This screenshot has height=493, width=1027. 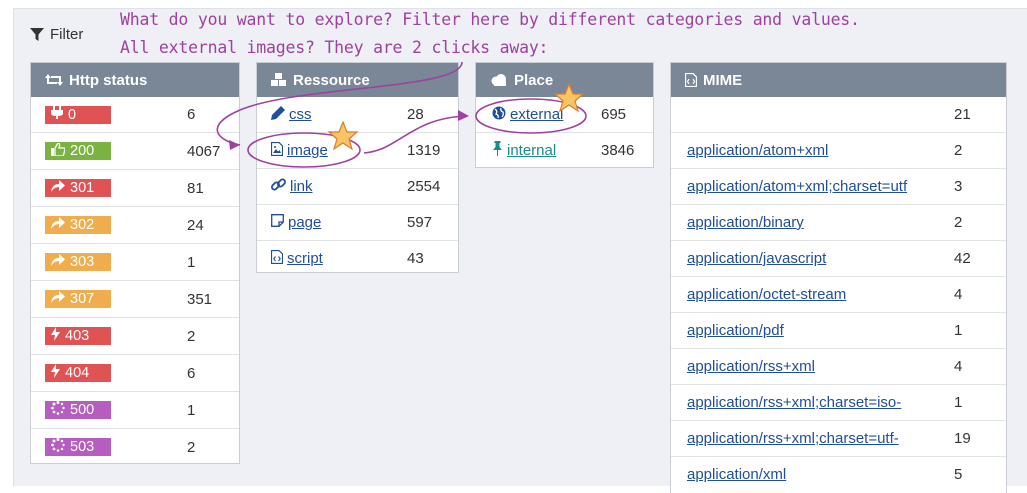 I want to click on mime-count: 5, so click(x=958, y=474).